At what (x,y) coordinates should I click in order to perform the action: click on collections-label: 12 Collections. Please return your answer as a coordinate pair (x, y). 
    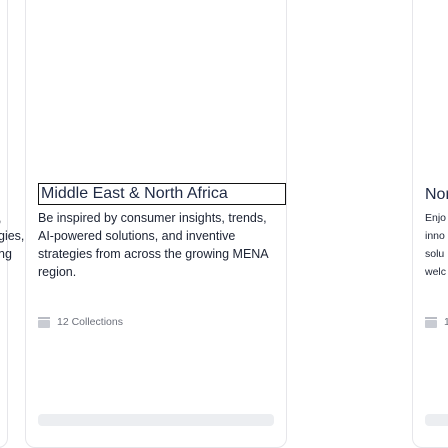
    Looking at the image, I should click on (90, 322).